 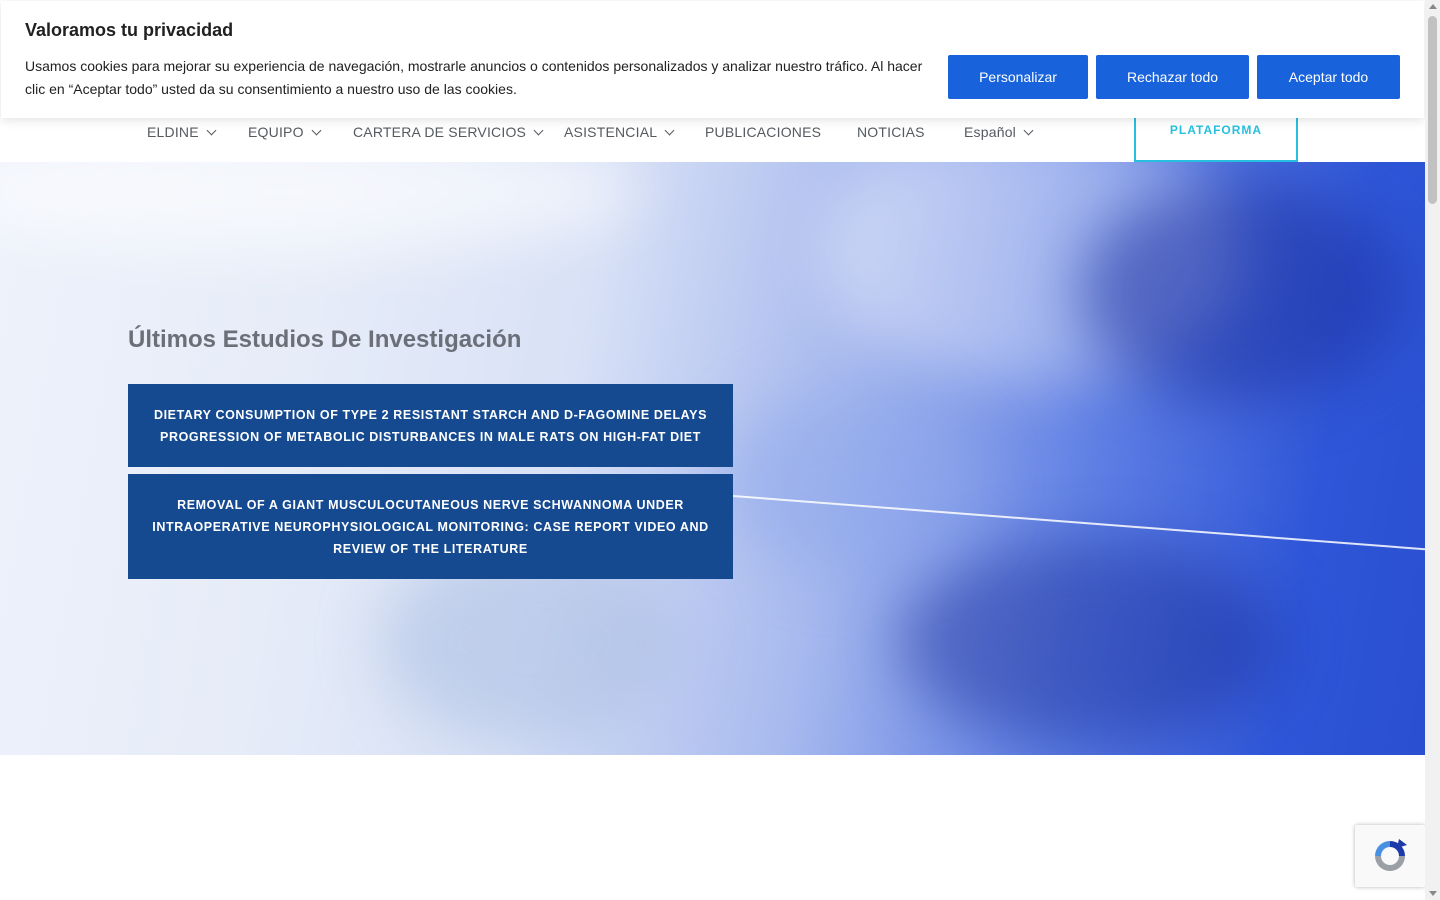 I want to click on accept-all-button-label: Aceptar todo, so click(x=1328, y=77).